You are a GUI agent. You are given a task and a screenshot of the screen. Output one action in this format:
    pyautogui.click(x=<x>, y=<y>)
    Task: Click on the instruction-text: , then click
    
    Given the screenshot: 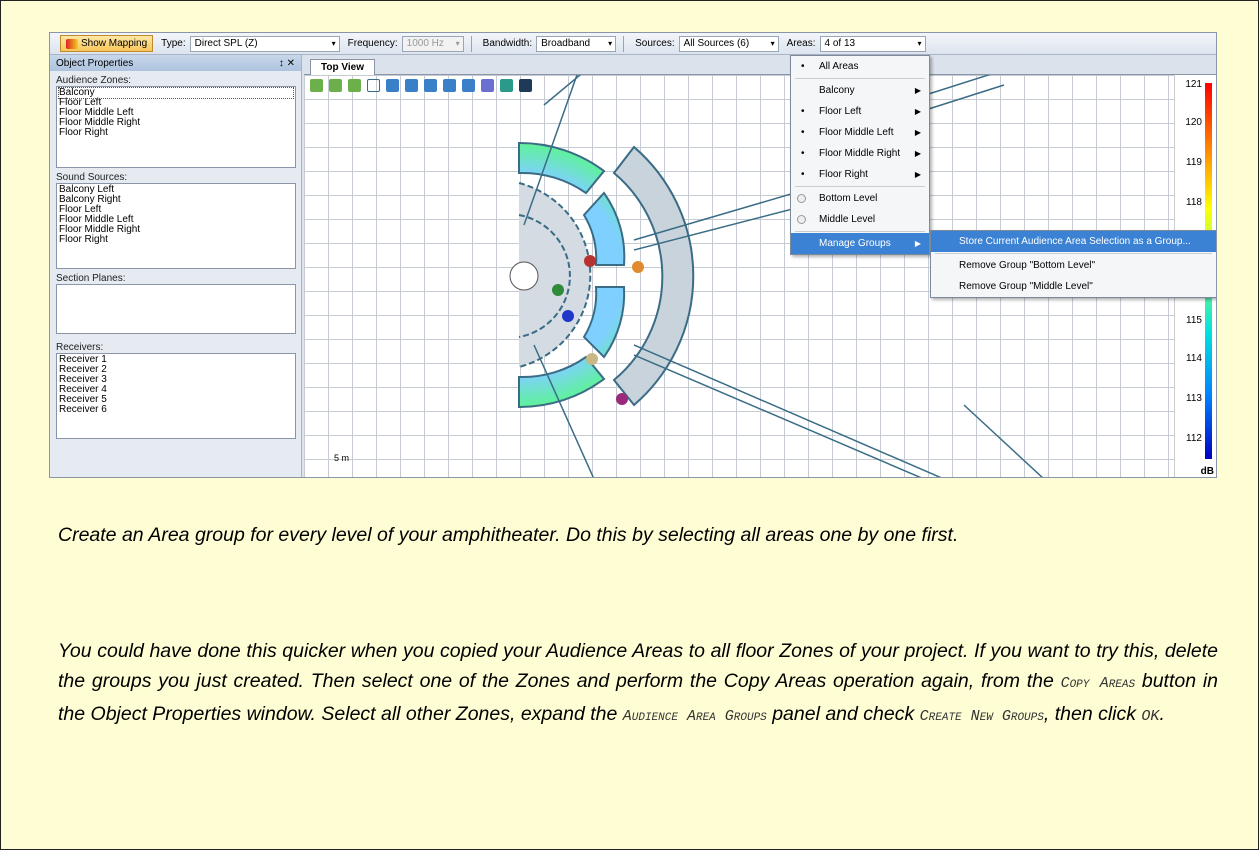 What is the action you would take?
    pyautogui.click(x=1092, y=714)
    